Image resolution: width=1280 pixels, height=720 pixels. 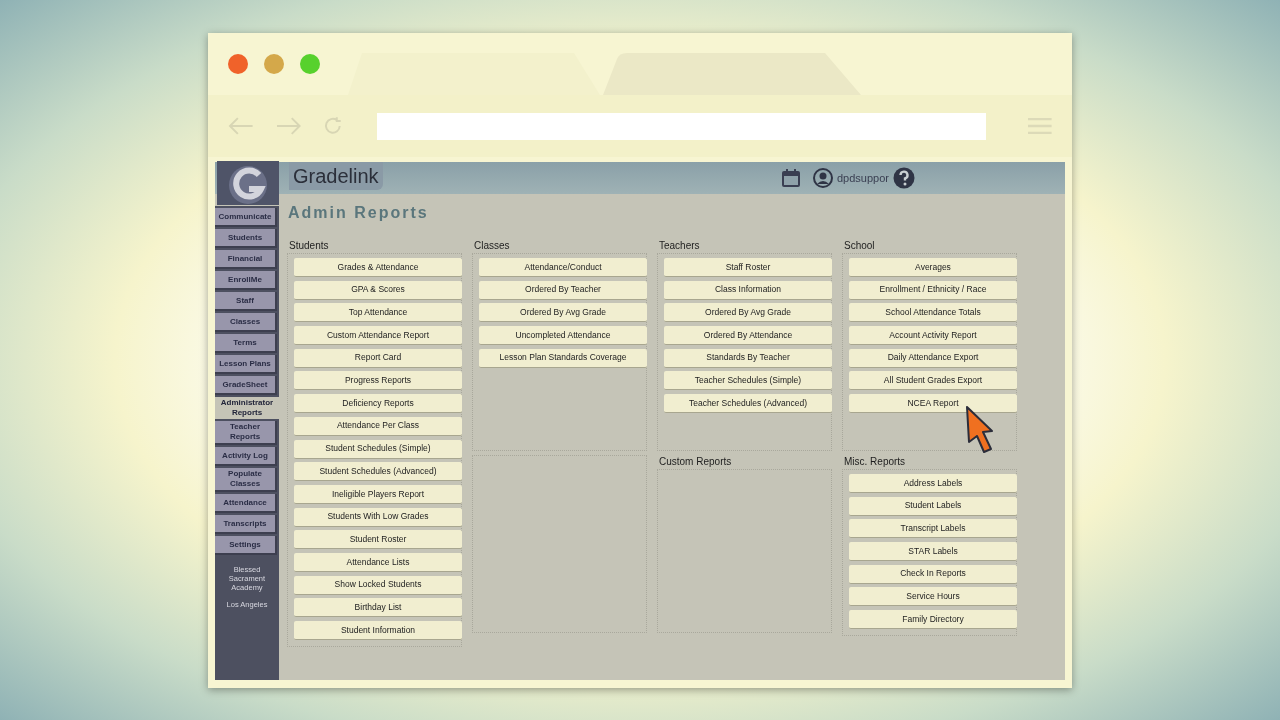 I want to click on report-button: STAR Labels, so click(x=933, y=552).